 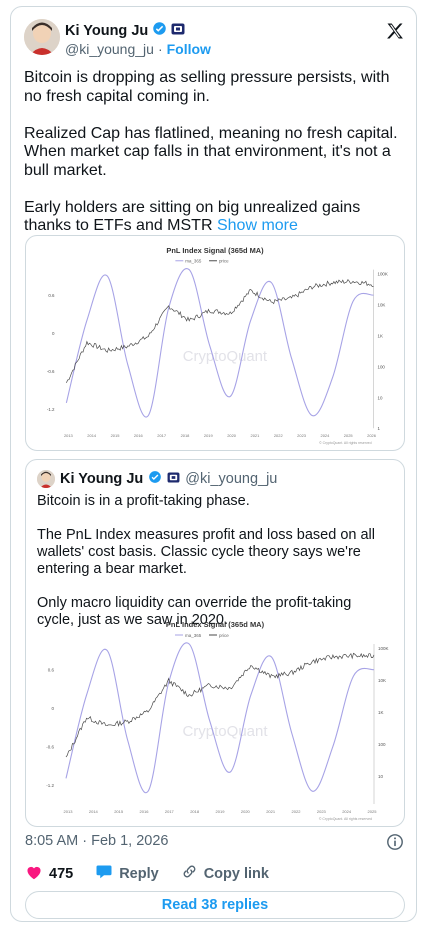 I want to click on show-more-link: Show more, so click(x=257, y=225).